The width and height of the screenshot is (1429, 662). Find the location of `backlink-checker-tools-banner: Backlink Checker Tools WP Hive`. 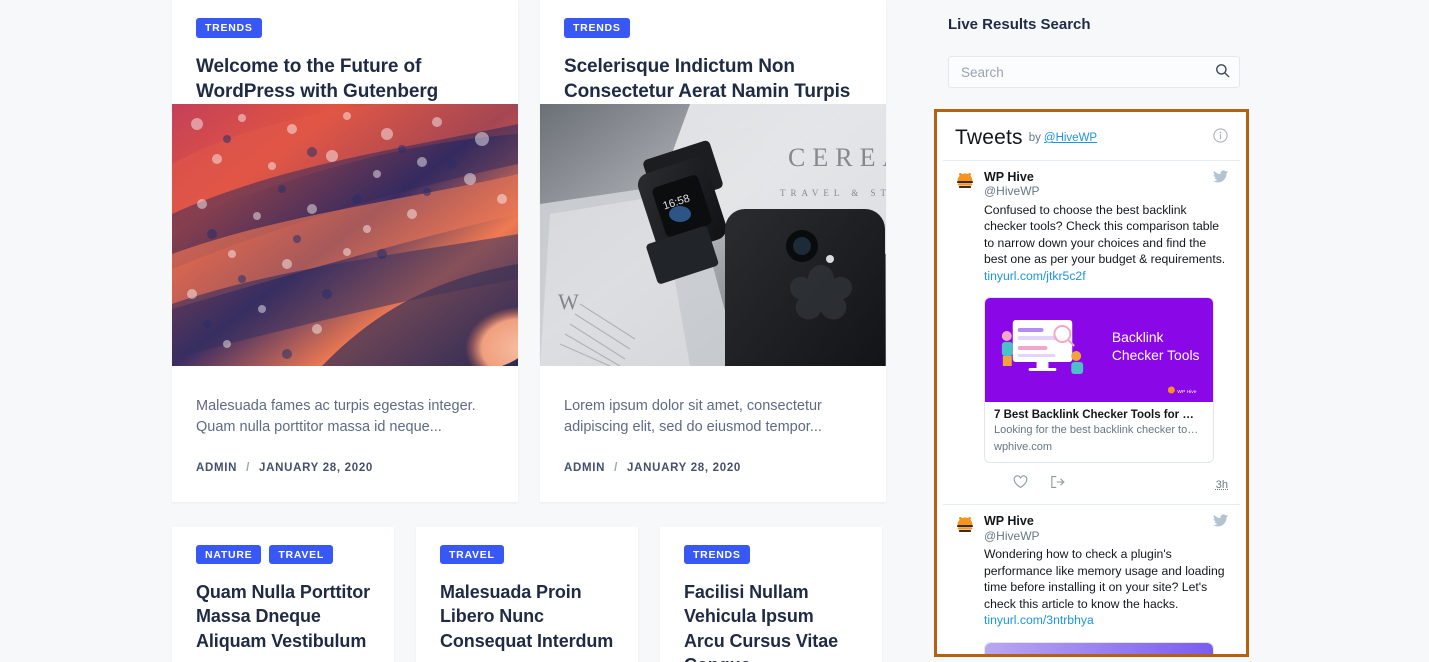

backlink-checker-tools-banner: Backlink Checker Tools WP Hive is located at coordinates (1099, 350).